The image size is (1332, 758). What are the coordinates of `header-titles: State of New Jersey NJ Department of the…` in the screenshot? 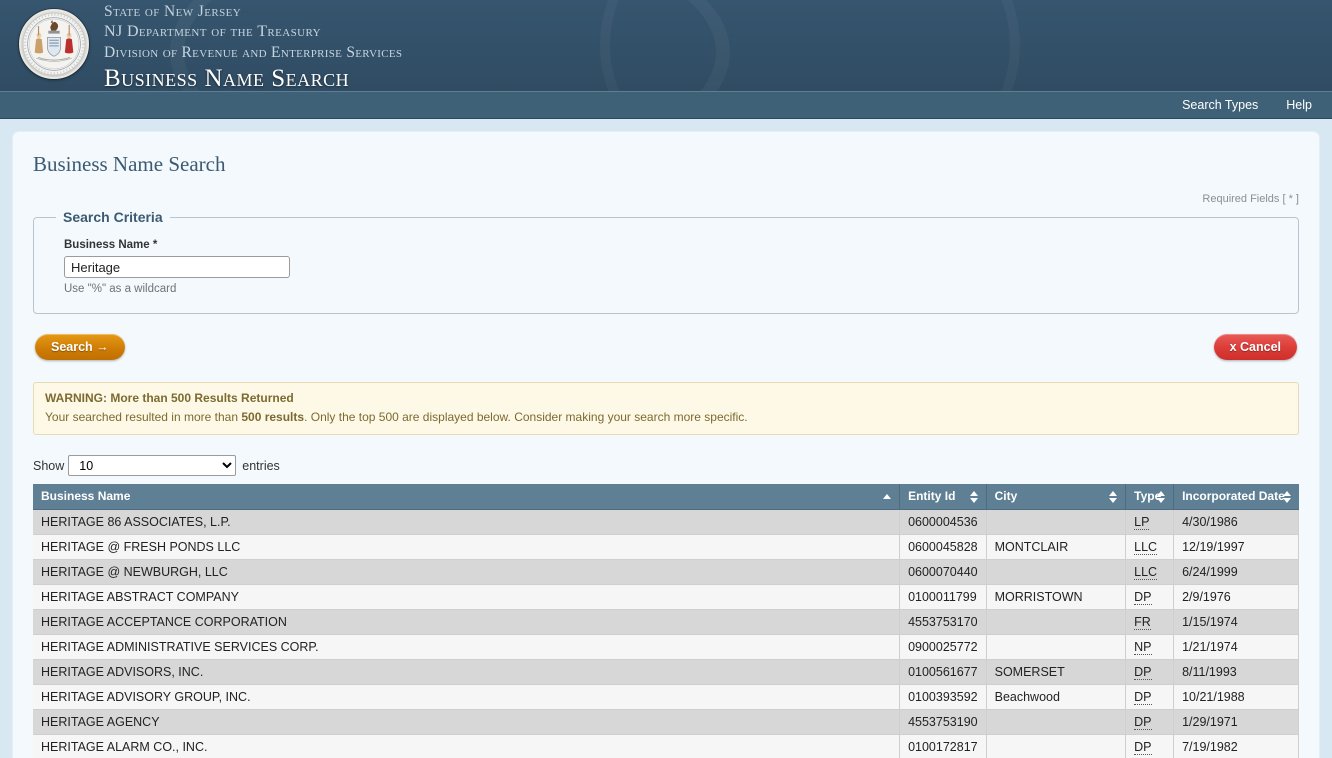 It's located at (253, 47).